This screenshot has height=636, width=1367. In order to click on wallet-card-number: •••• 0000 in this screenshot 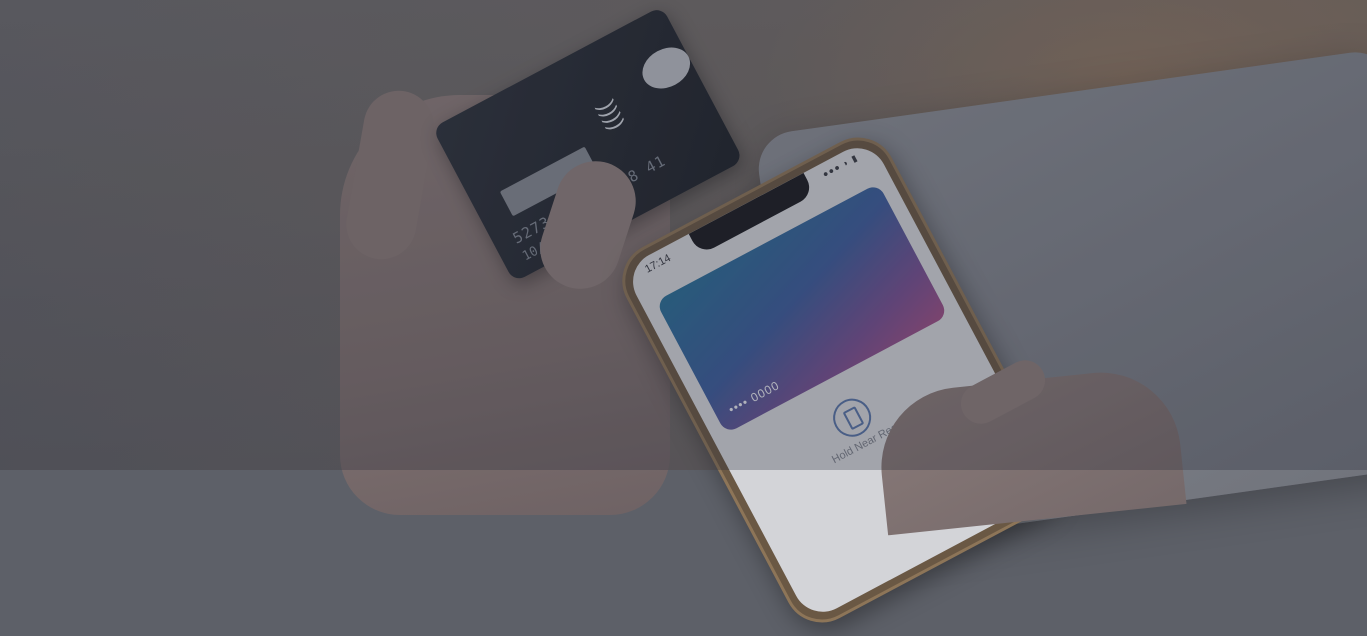, I will do `click(754, 397)`.